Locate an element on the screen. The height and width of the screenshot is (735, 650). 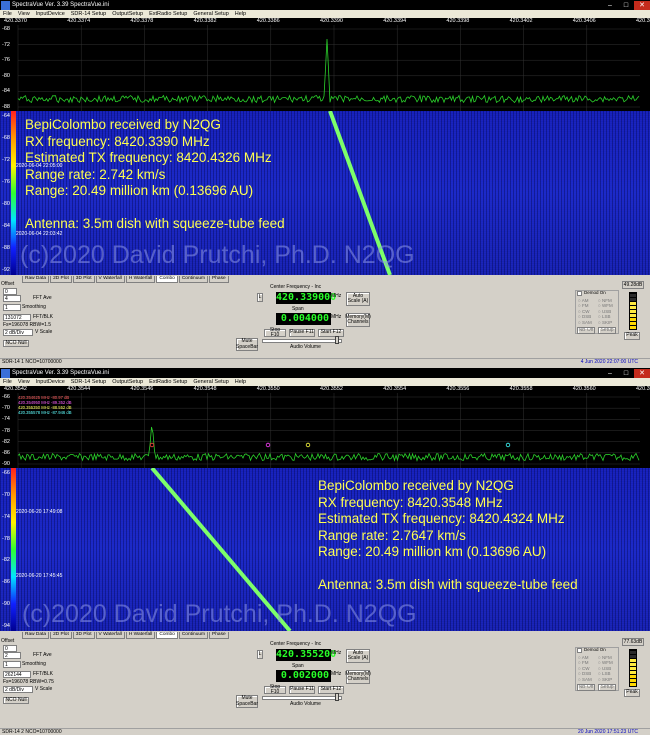
tab-v-waterfall: V Waterfall is located at coordinates (110, 279).